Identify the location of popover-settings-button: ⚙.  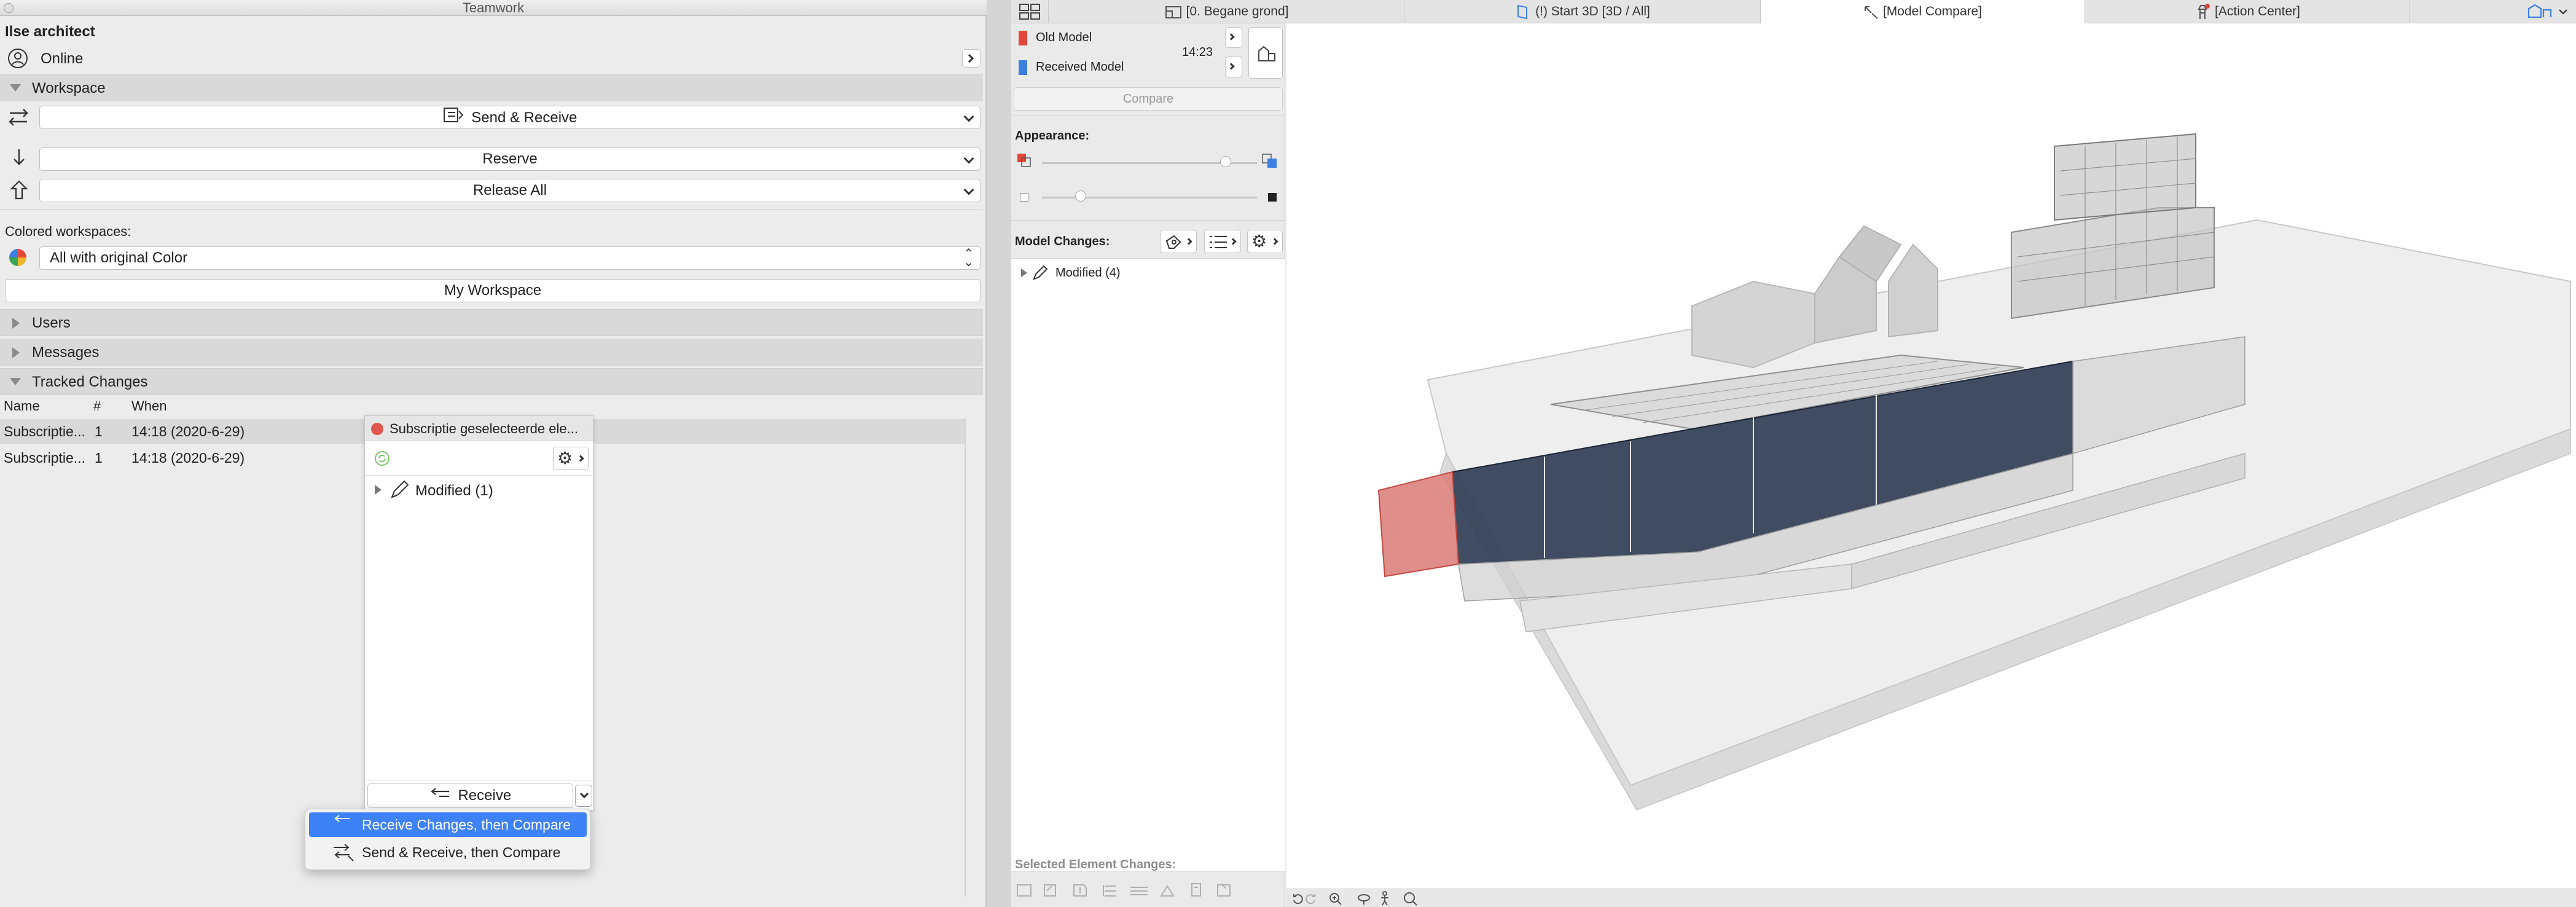
(571, 459).